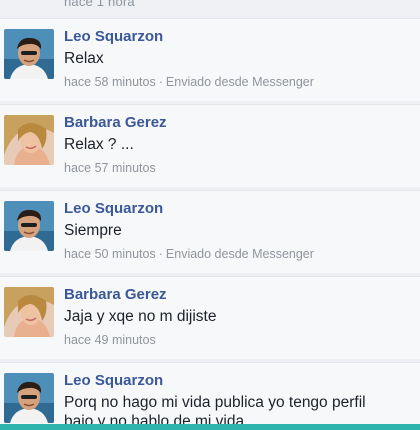 The width and height of the screenshot is (420, 430). Describe the element at coordinates (110, 254) in the screenshot. I see `comment-time-link: hace 50 minutos` at that location.